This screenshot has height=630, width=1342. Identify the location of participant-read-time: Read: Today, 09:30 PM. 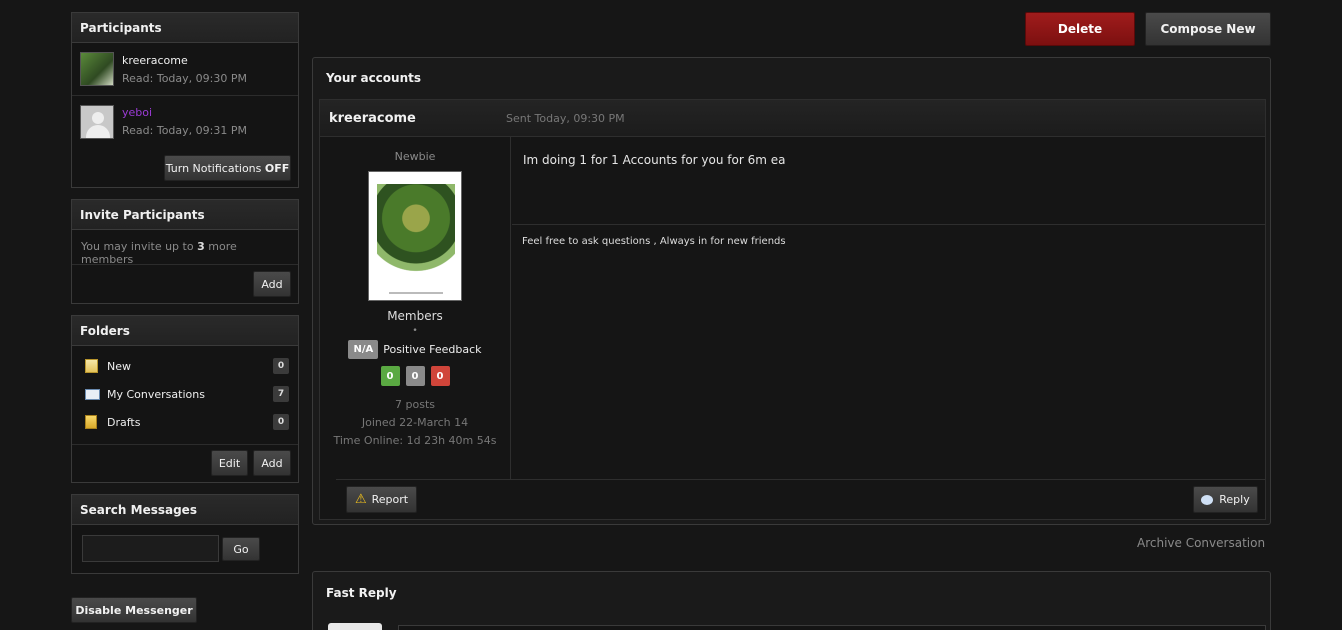
(184, 78).